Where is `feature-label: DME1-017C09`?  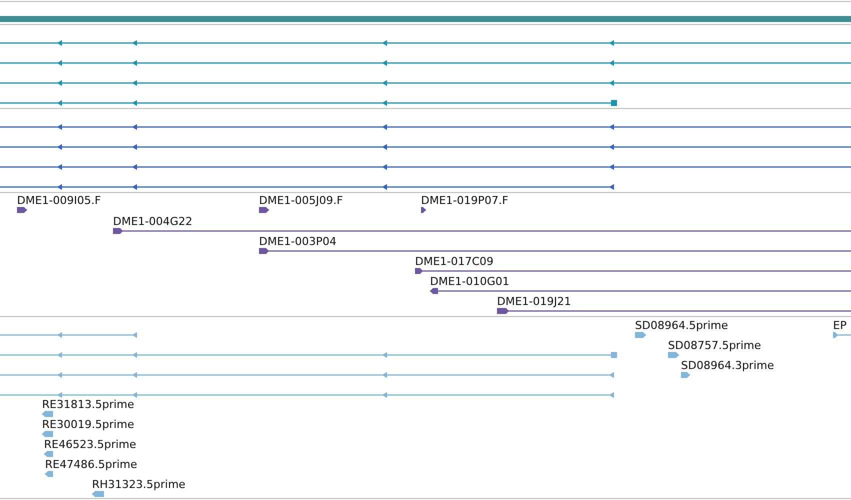
feature-label: DME1-017C09 is located at coordinates (454, 261).